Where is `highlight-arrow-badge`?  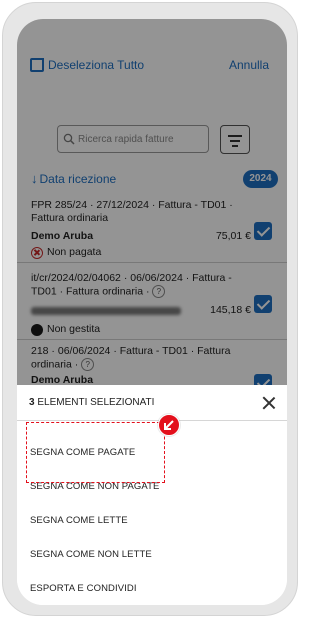
highlight-arrow-badge is located at coordinates (169, 425).